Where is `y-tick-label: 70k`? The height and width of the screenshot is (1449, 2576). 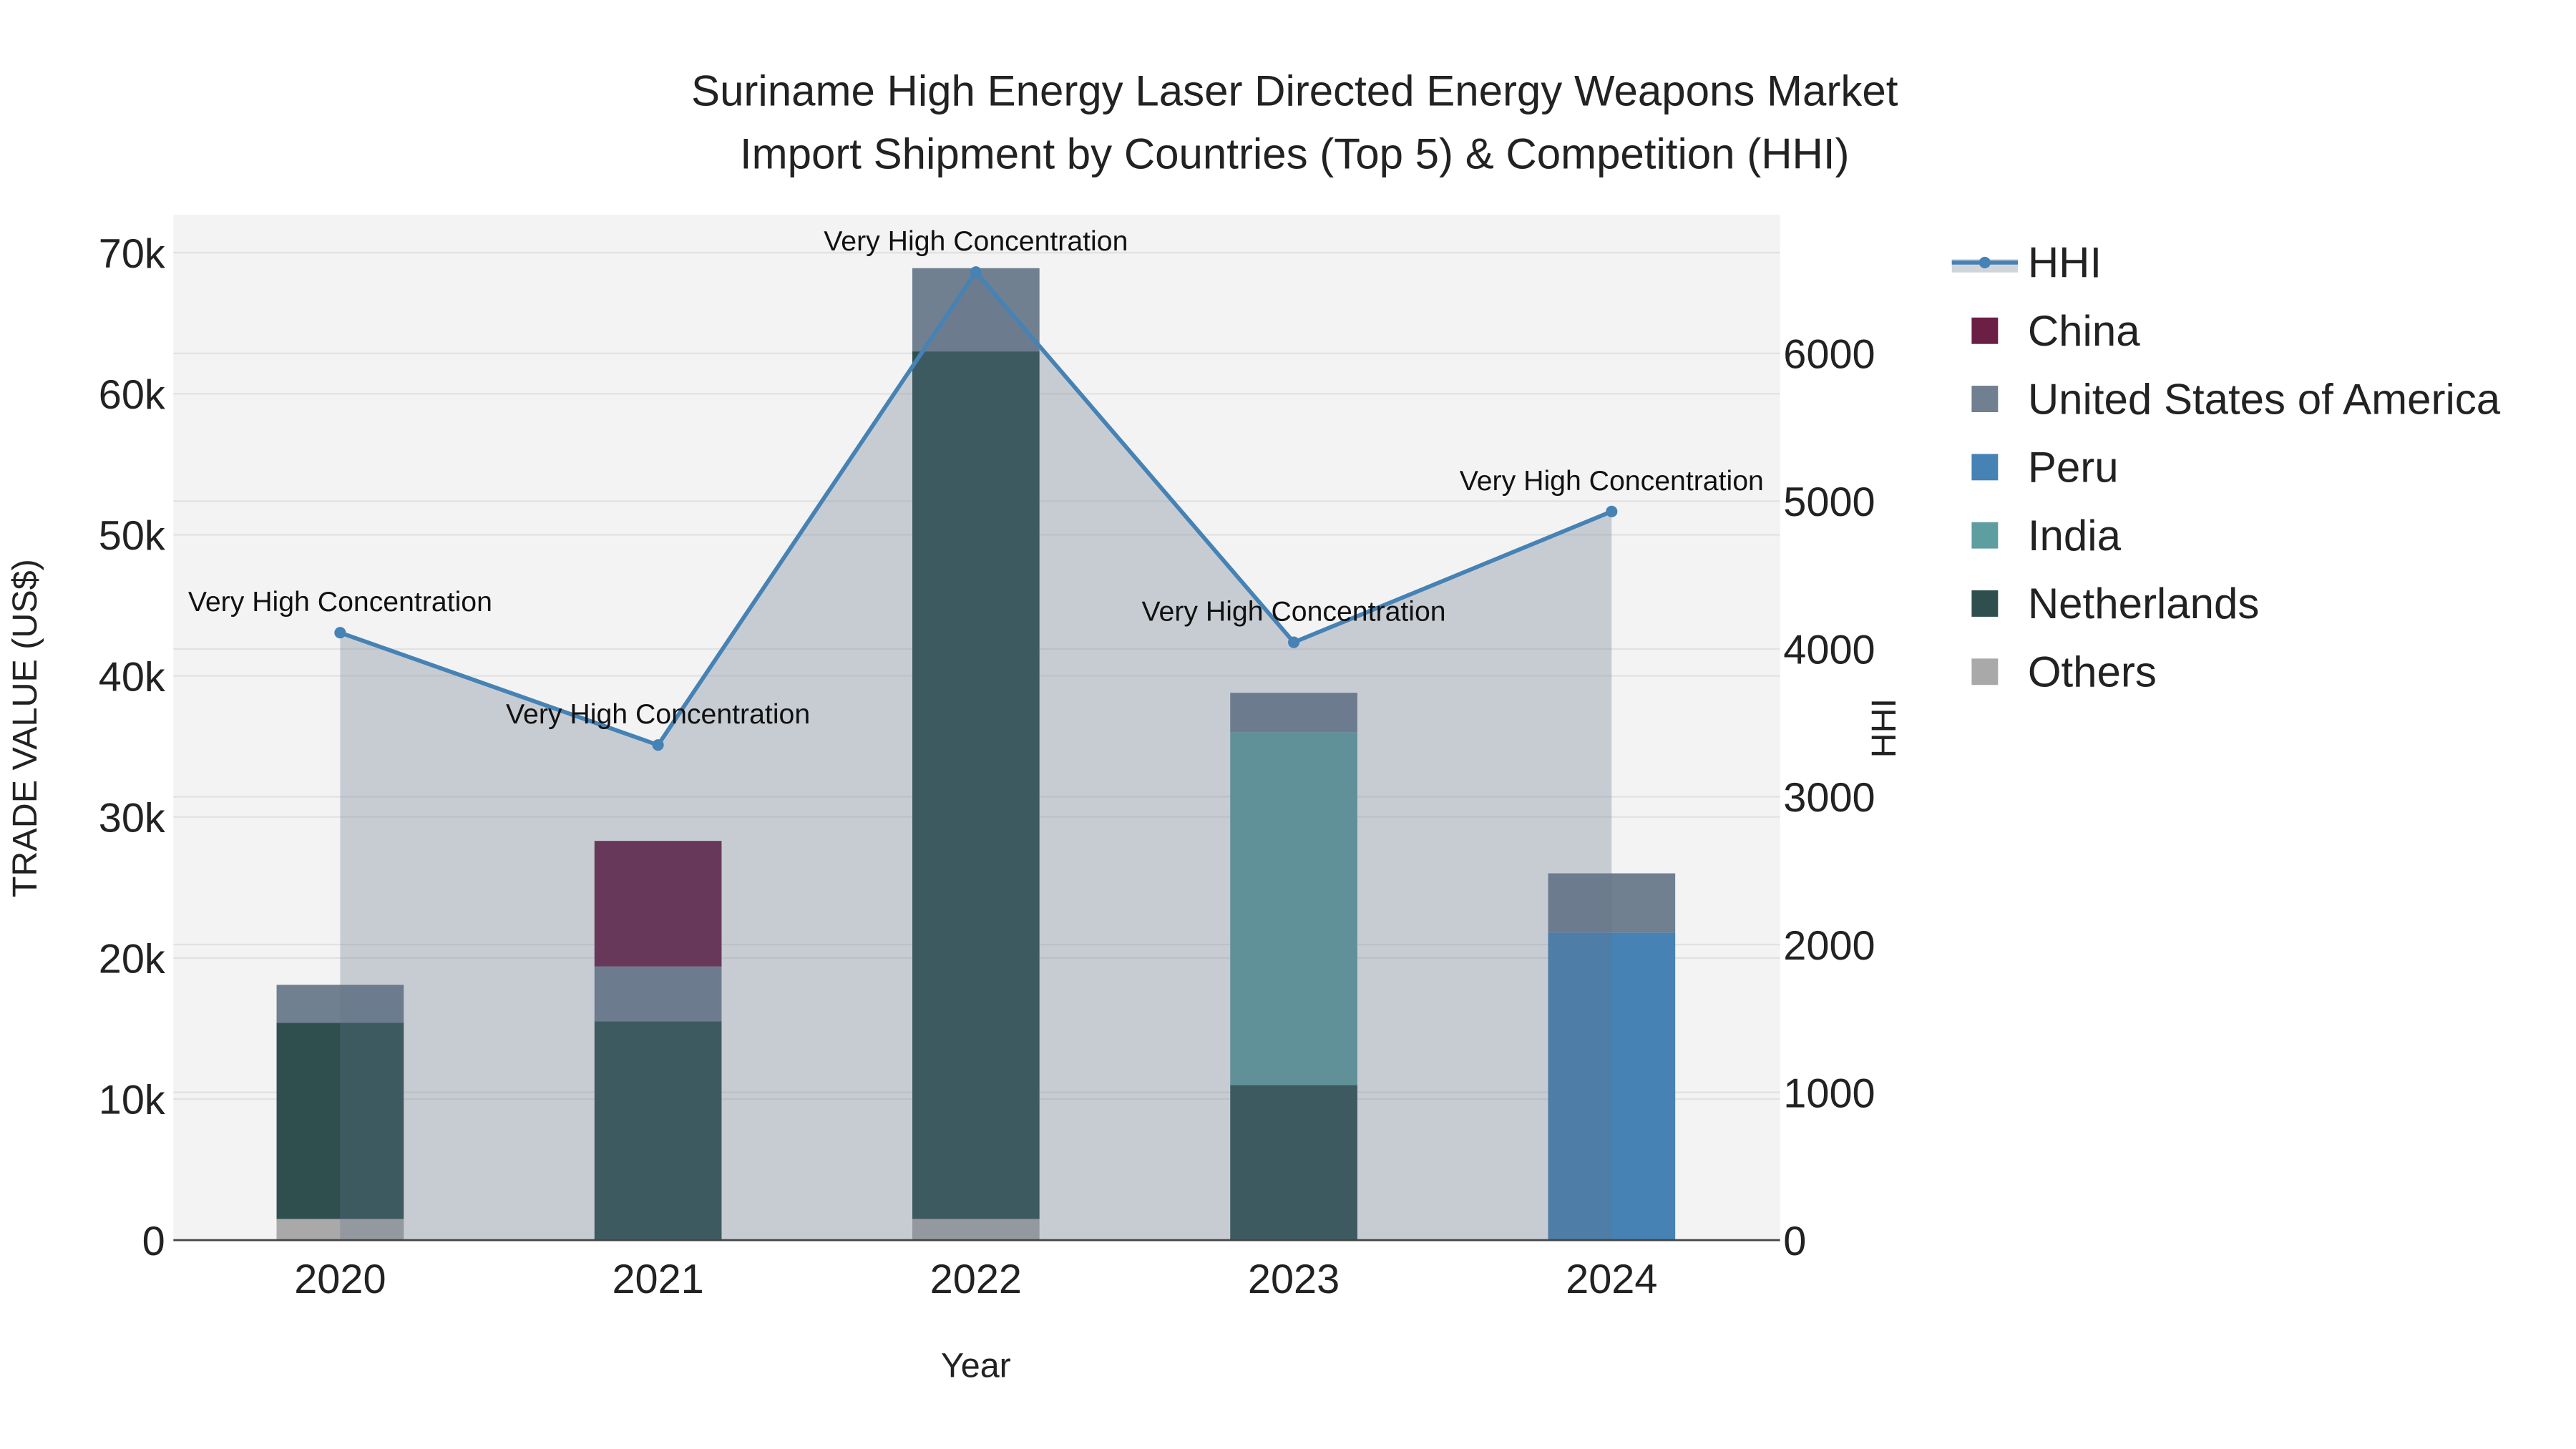 y-tick-label: 70k is located at coordinates (132, 254).